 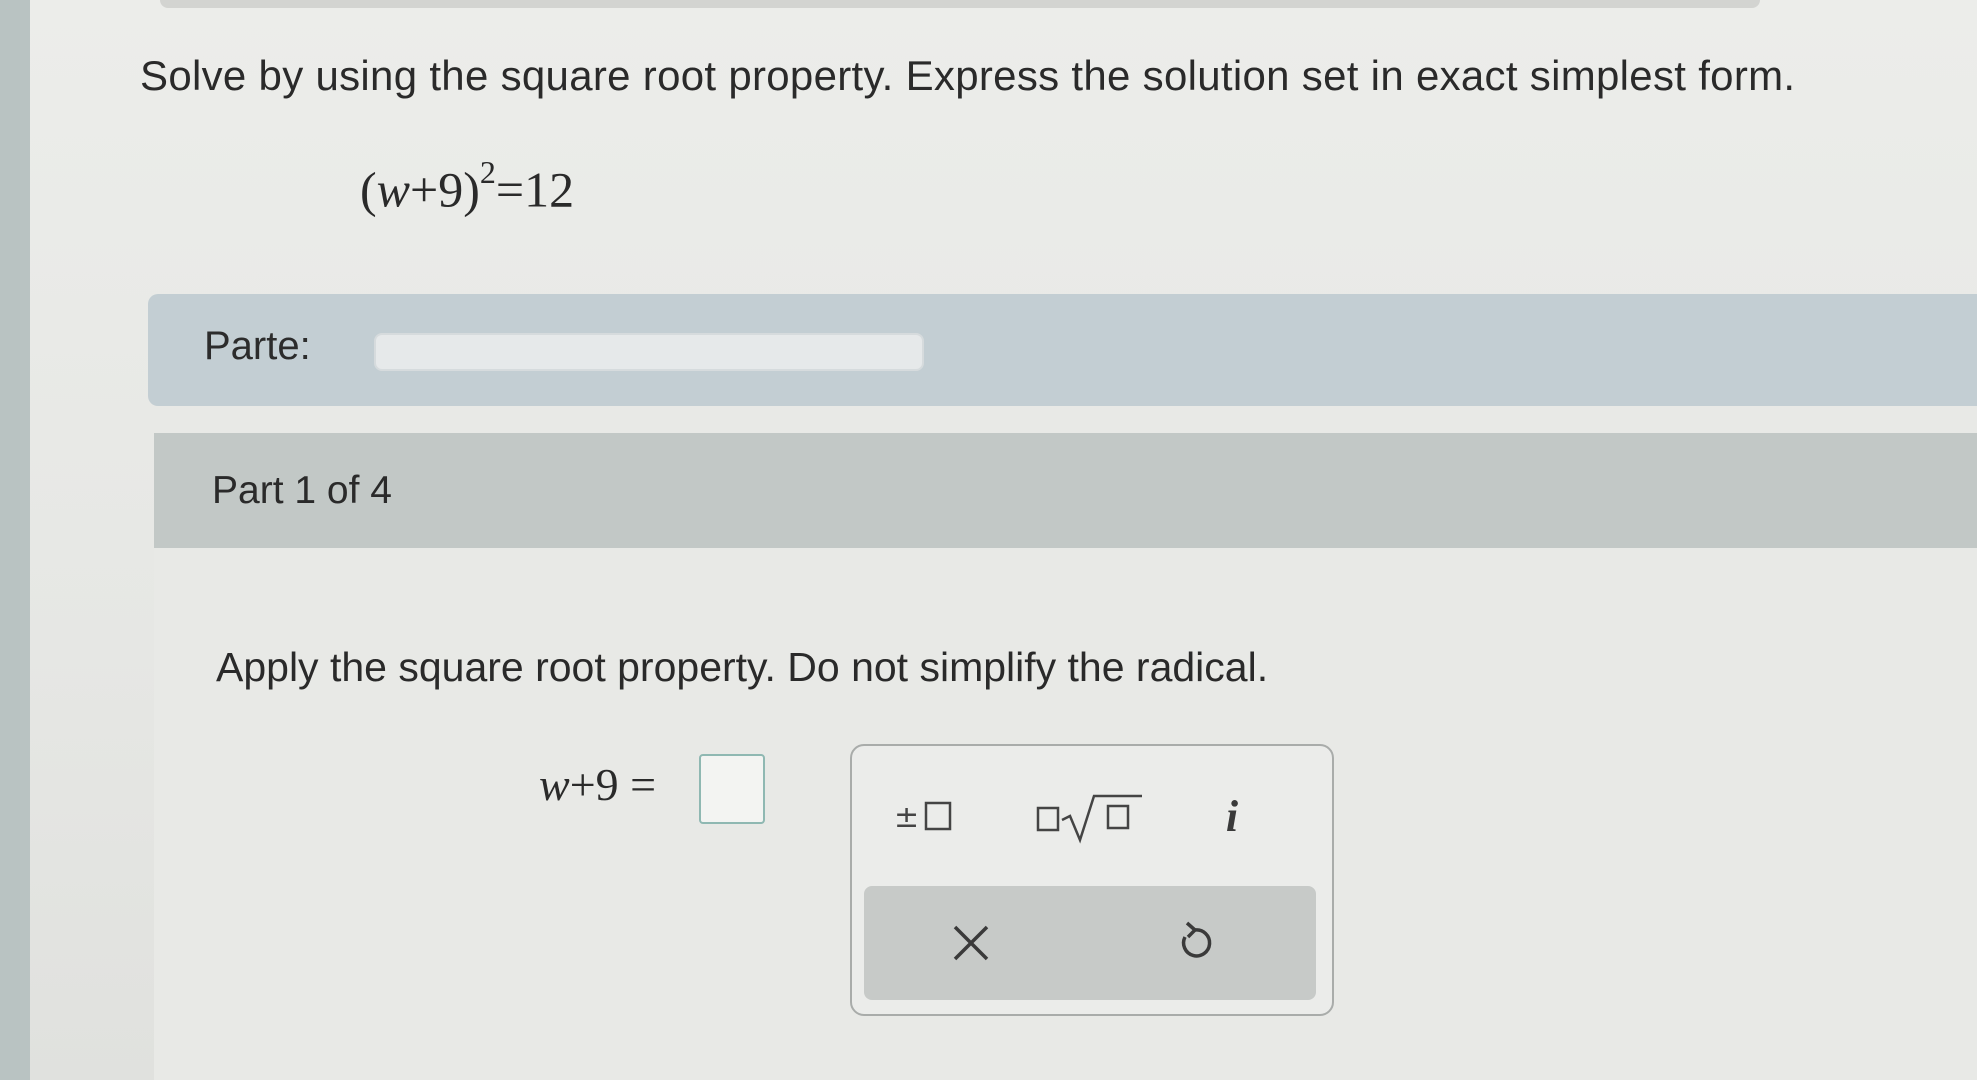 I want to click on problem-equation: (w+9)2=12, so click(x=467, y=186).